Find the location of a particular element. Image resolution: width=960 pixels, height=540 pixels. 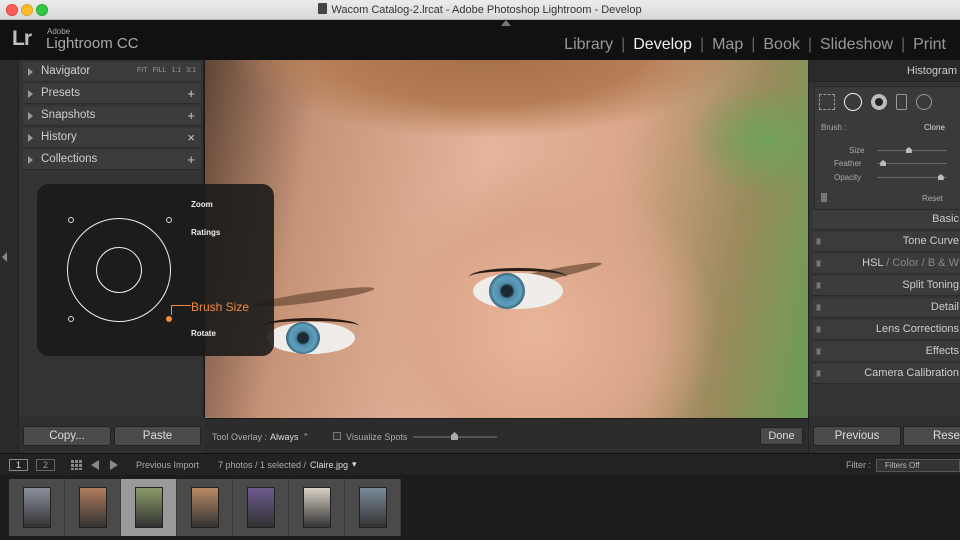

filter-label: Filter : is located at coordinates (859, 465).